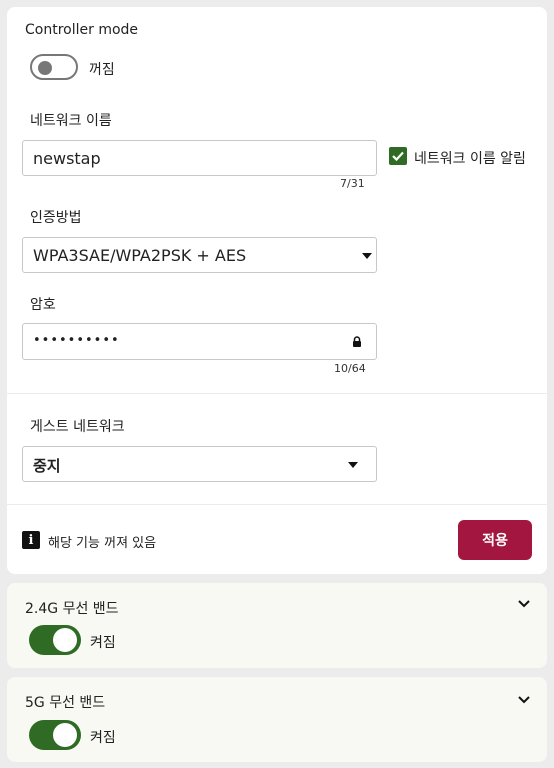 The height and width of the screenshot is (768, 554). Describe the element at coordinates (82, 30) in the screenshot. I see `controller-mode-label: Controller mode` at that location.